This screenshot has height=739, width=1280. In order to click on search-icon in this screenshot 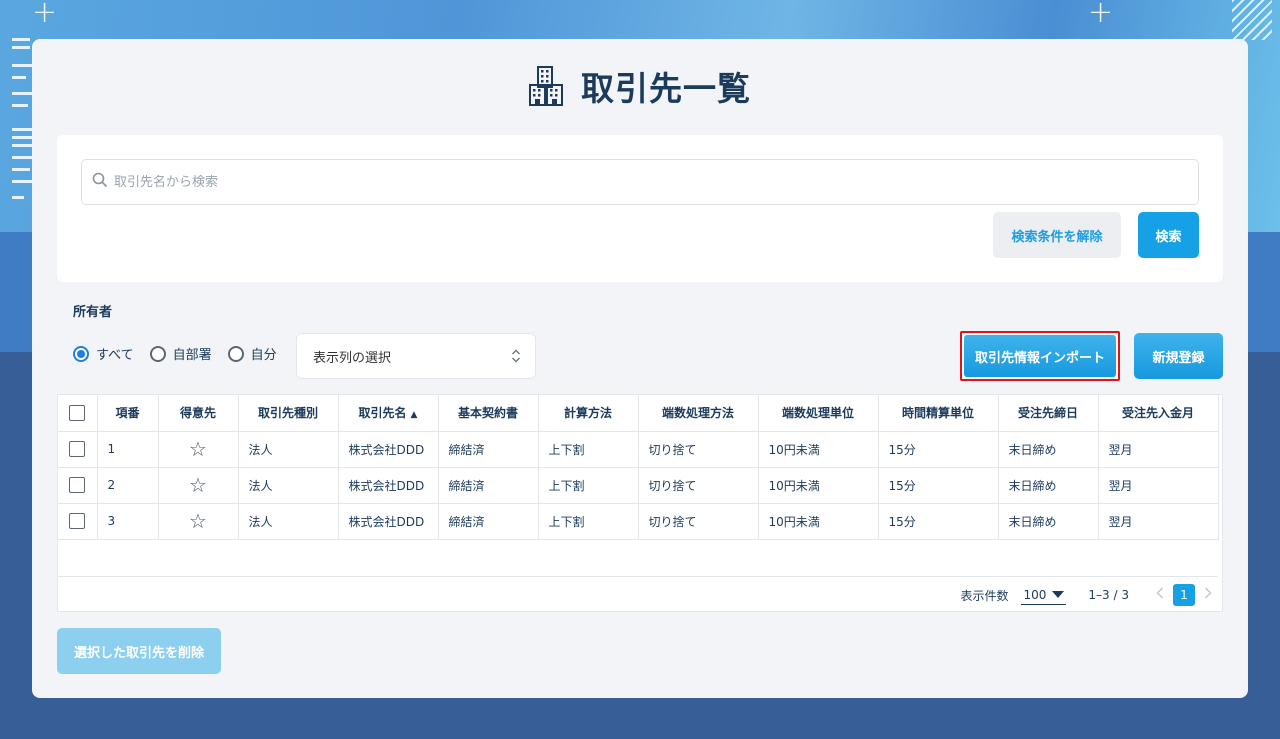, I will do `click(100, 182)`.